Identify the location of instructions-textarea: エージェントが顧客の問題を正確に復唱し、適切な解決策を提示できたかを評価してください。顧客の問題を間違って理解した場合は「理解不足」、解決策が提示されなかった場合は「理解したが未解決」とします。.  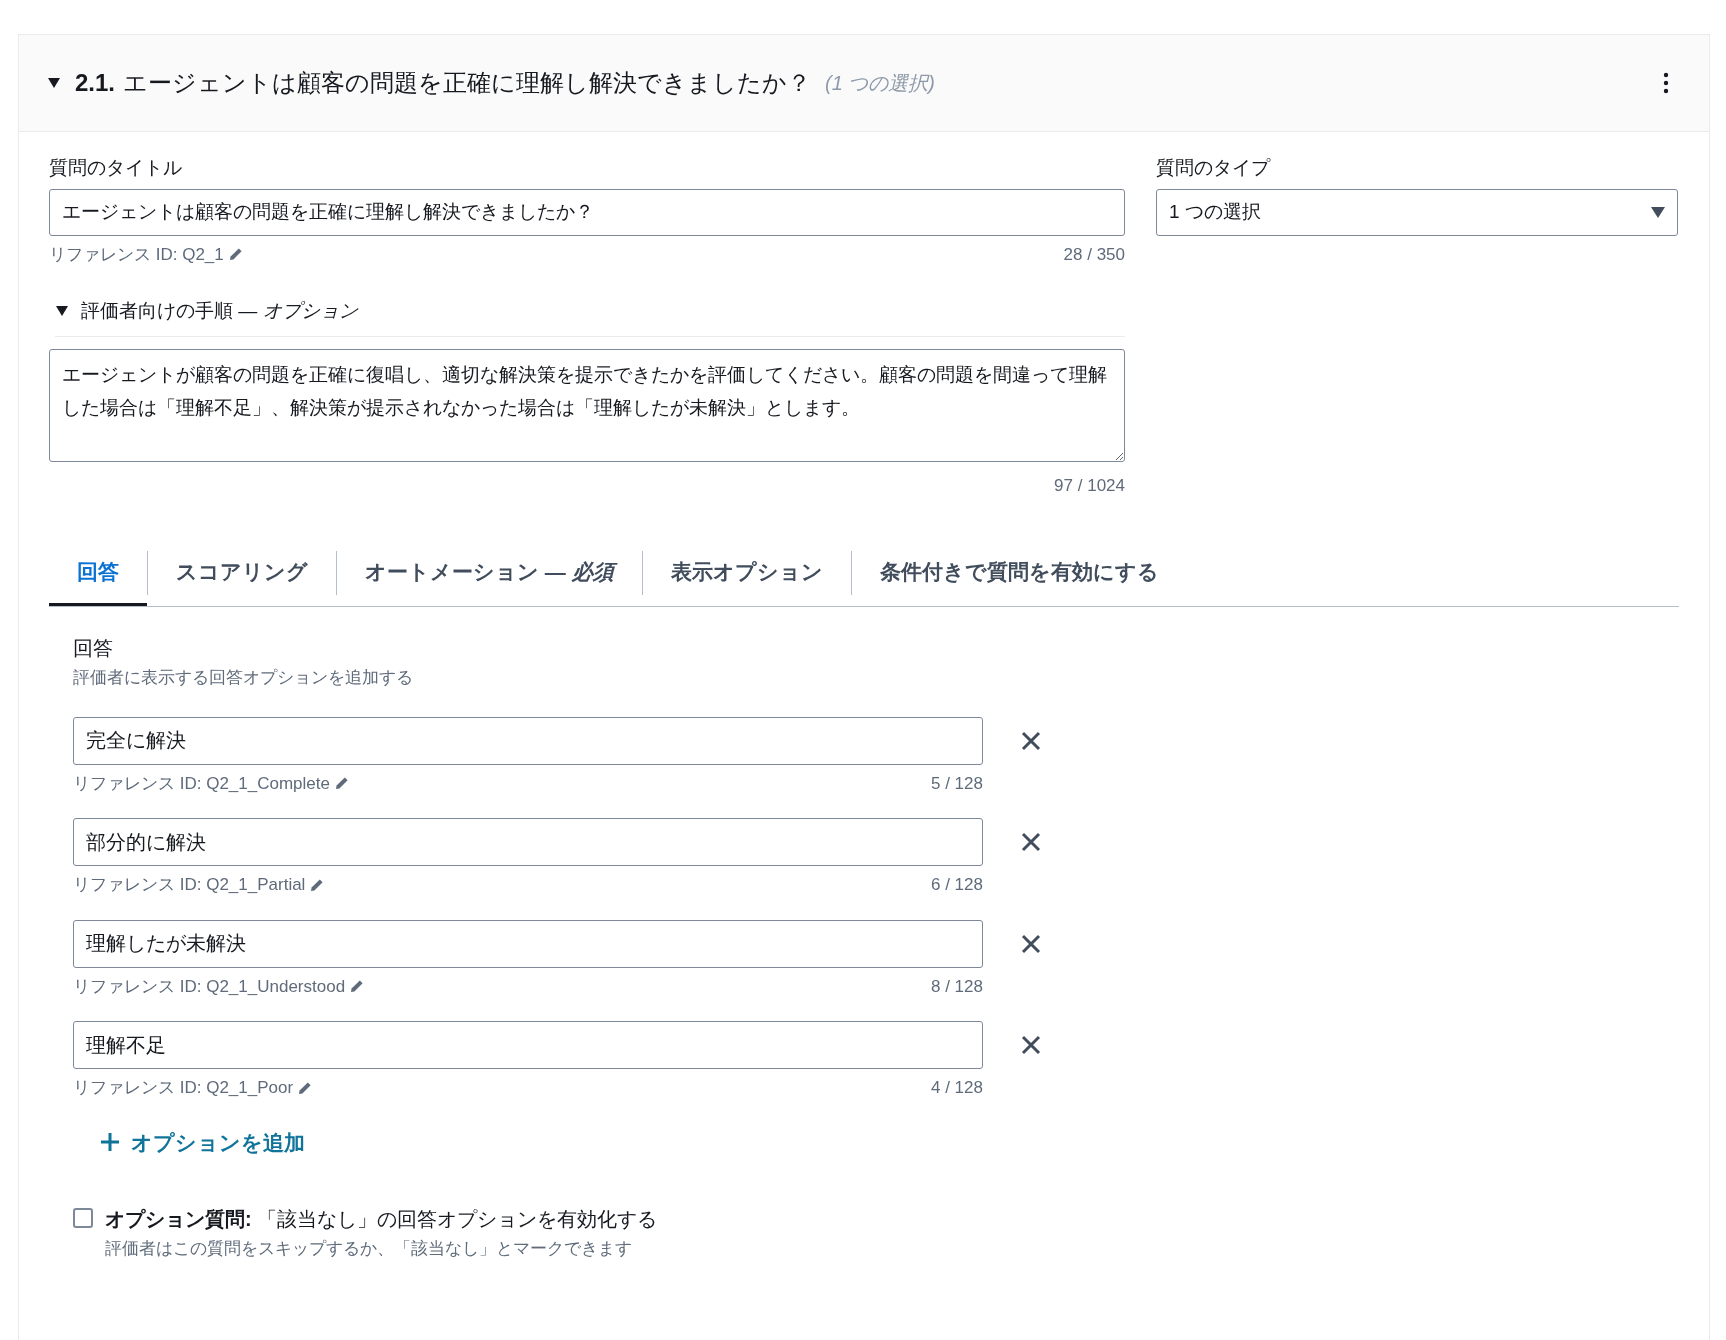
(587, 405).